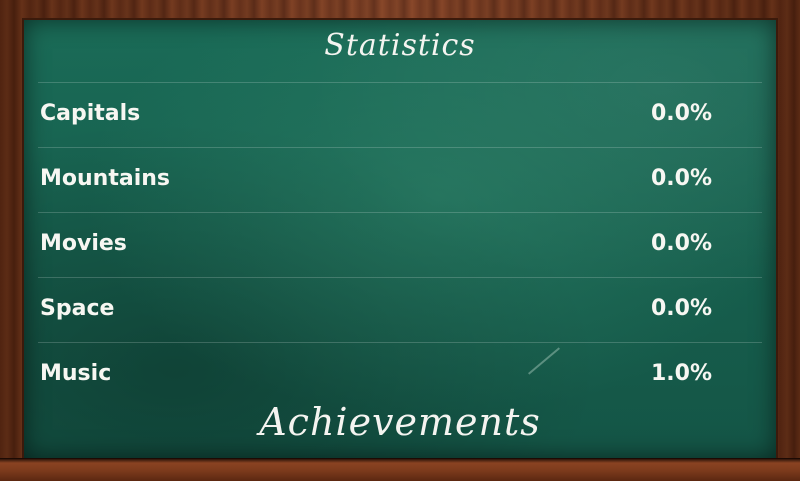 This screenshot has height=481, width=800. Describe the element at coordinates (681, 373) in the screenshot. I see `stat-value: 1.0%` at that location.